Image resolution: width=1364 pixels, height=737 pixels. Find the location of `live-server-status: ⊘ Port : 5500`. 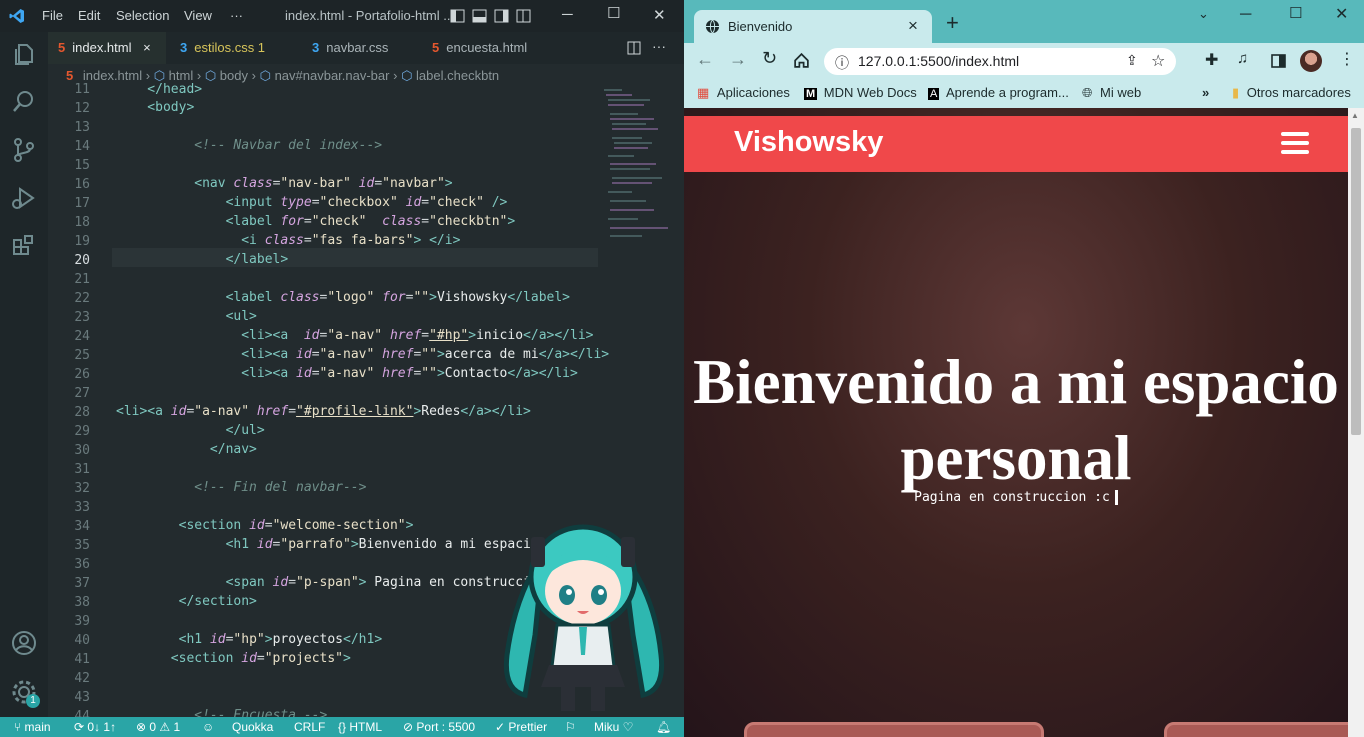

live-server-status: ⊘ Port : 5500 is located at coordinates (439, 727).